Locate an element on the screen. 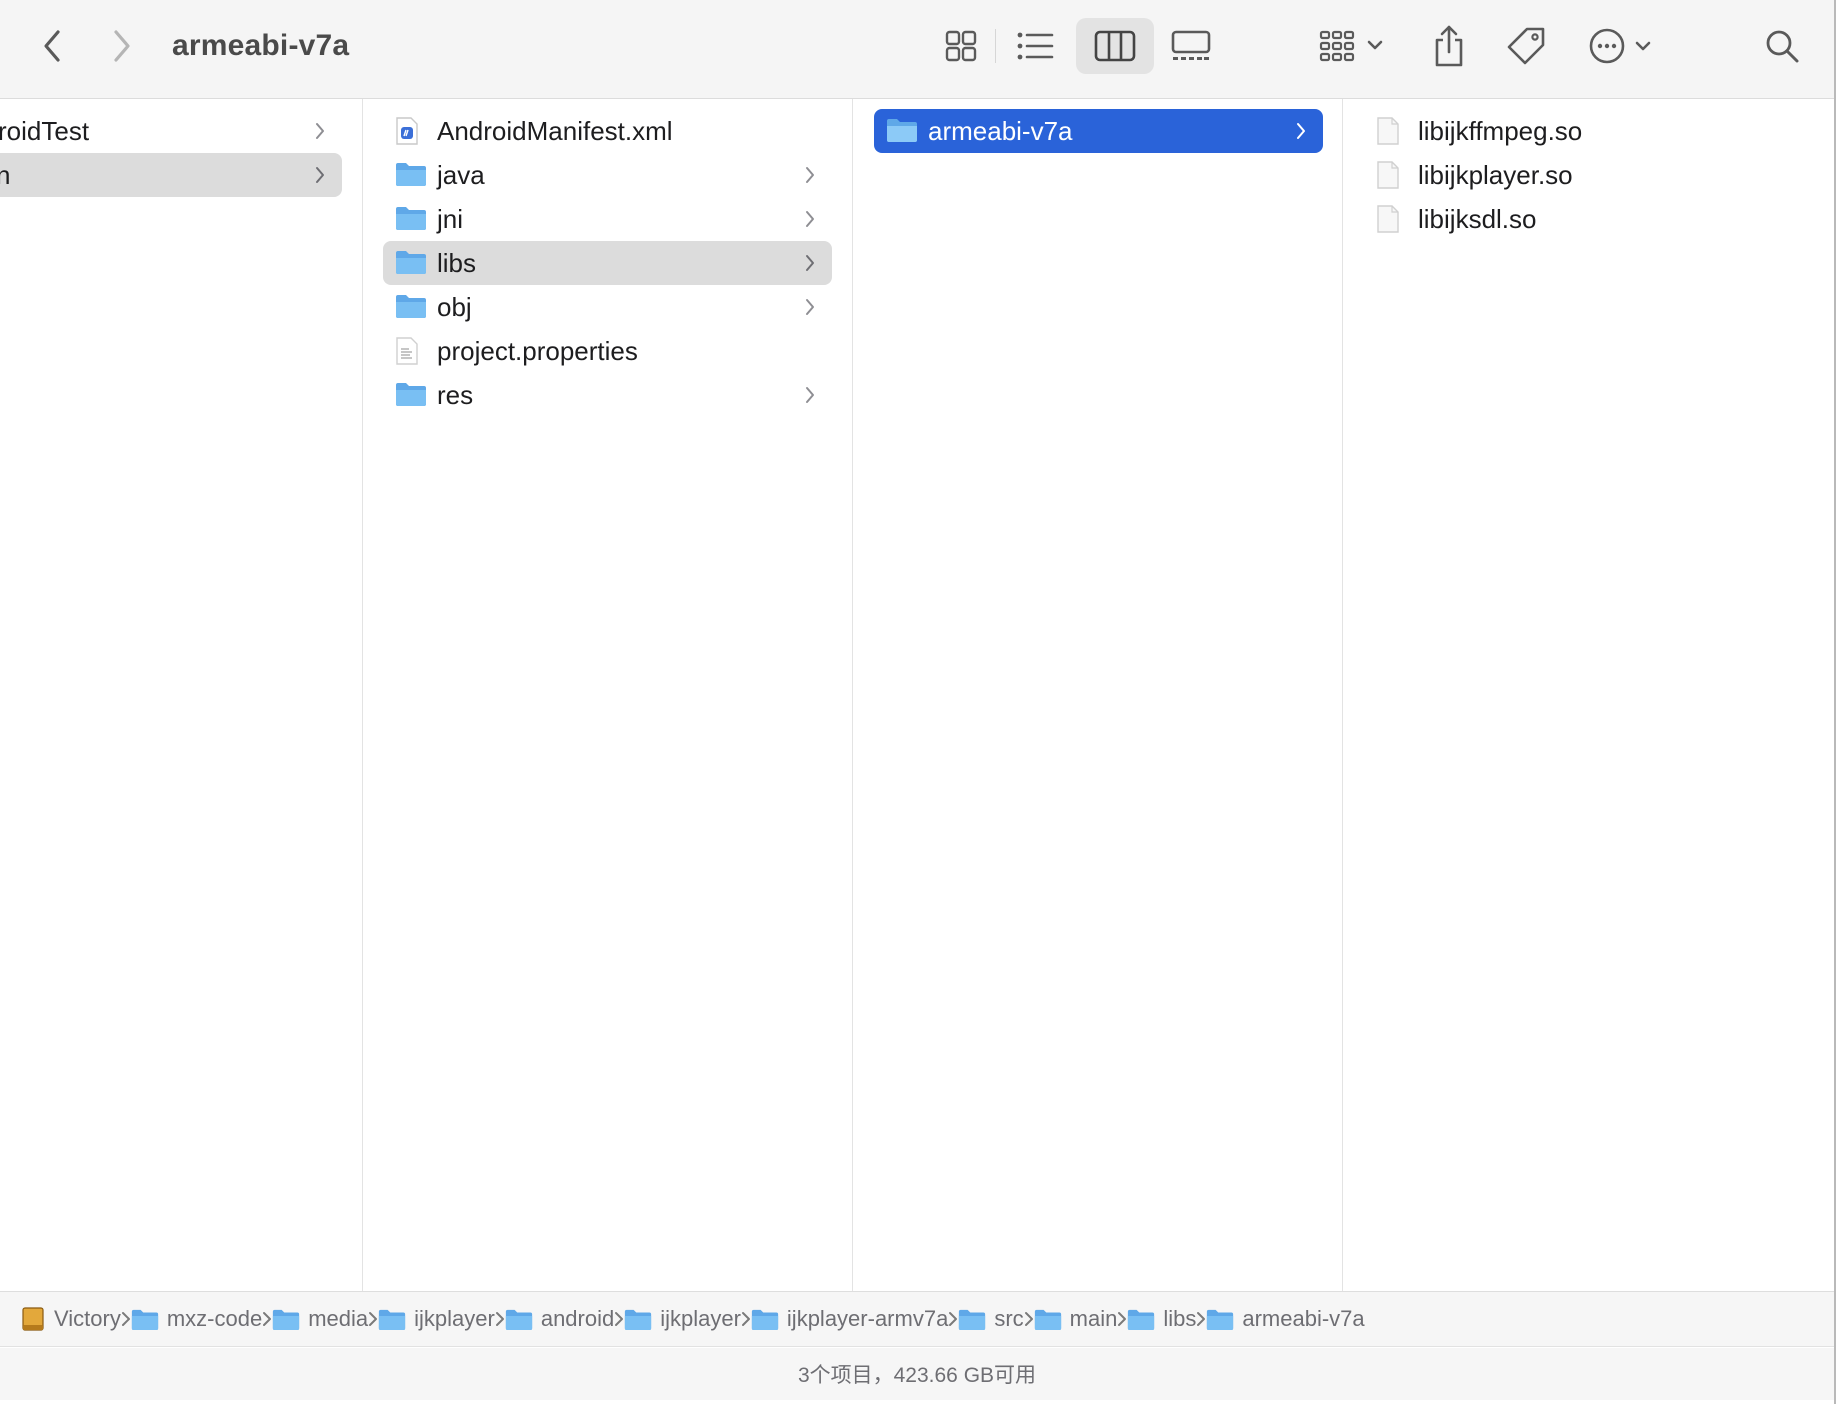 Image resolution: width=1836 pixels, height=1404 pixels. chevron-left-icon is located at coordinates (52, 46).